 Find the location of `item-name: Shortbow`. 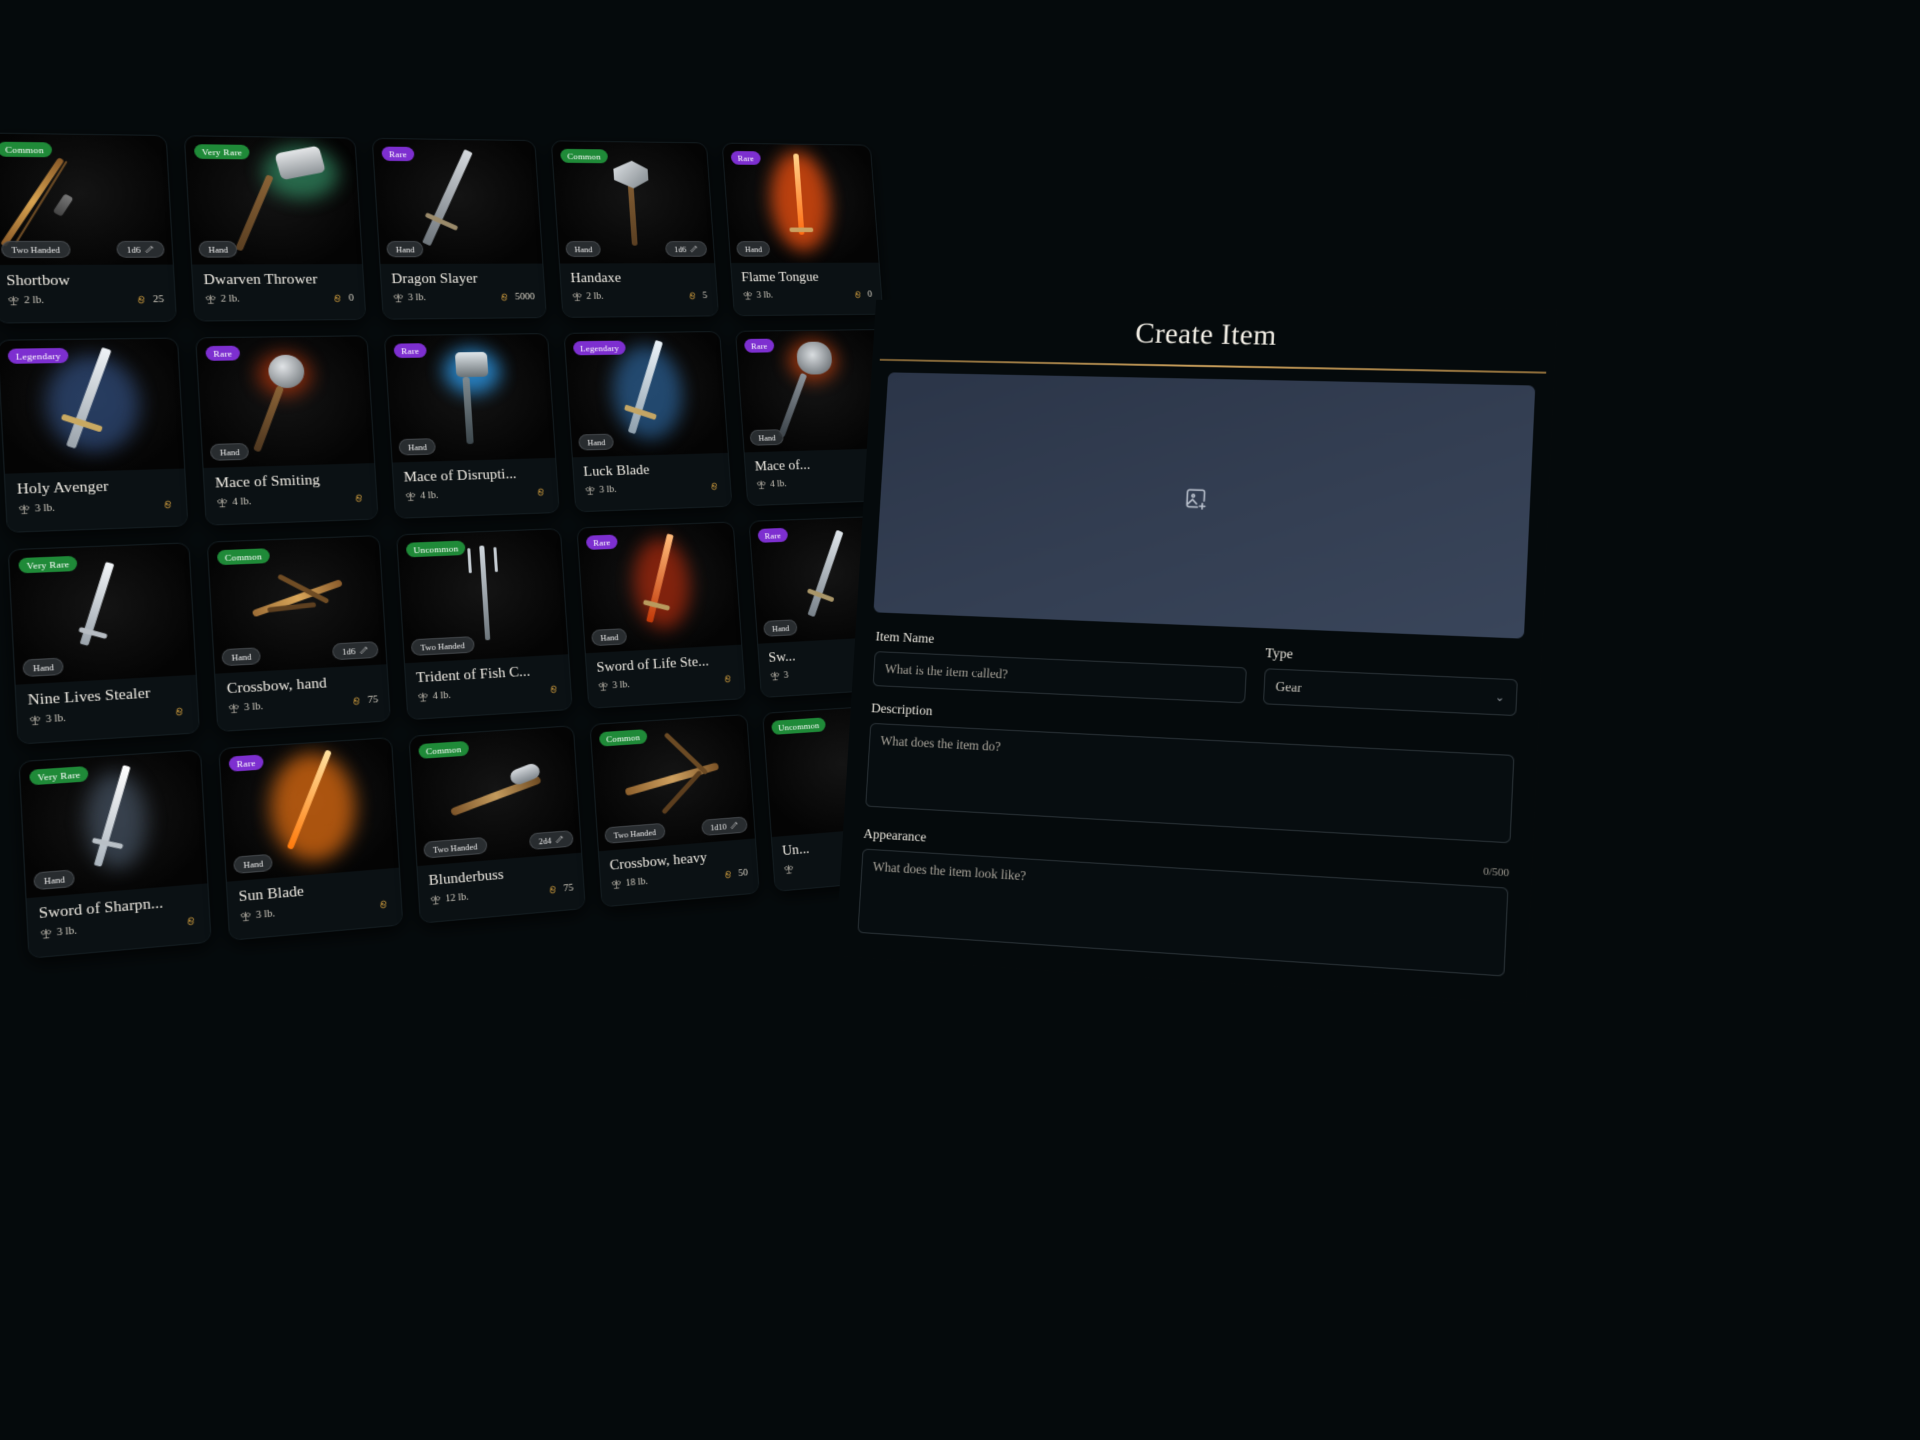

item-name: Shortbow is located at coordinates (38, 281).